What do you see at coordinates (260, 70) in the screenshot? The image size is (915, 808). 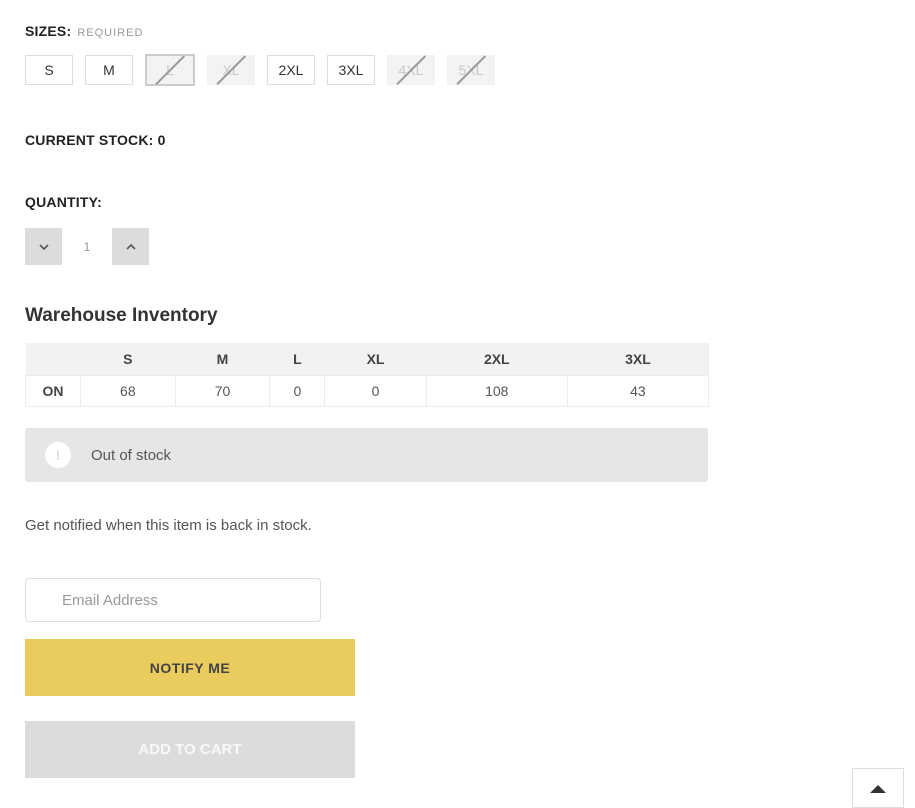 I see `size-options: S M L XL 2XL 3XL 4XL 5XL` at bounding box center [260, 70].